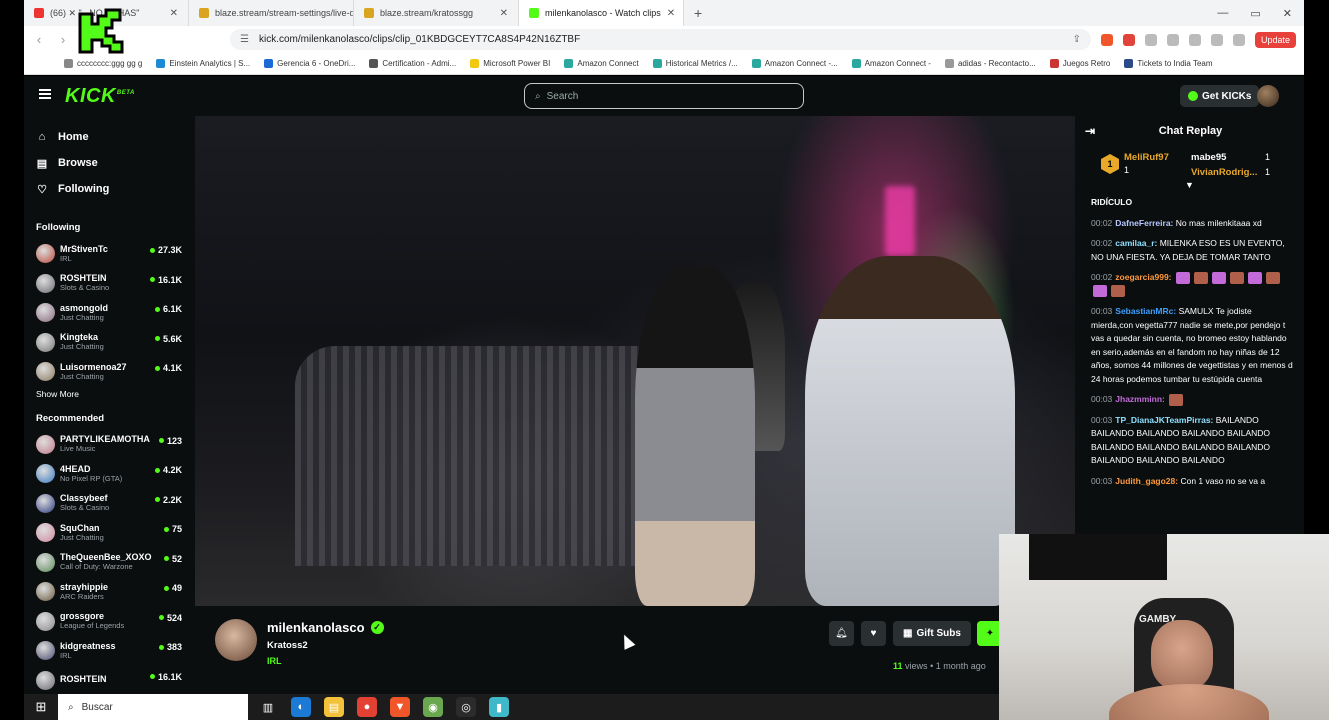 This screenshot has width=1329, height=720. What do you see at coordinates (1145, 311) in the screenshot?
I see `chat-username: SebastianMRc:` at bounding box center [1145, 311].